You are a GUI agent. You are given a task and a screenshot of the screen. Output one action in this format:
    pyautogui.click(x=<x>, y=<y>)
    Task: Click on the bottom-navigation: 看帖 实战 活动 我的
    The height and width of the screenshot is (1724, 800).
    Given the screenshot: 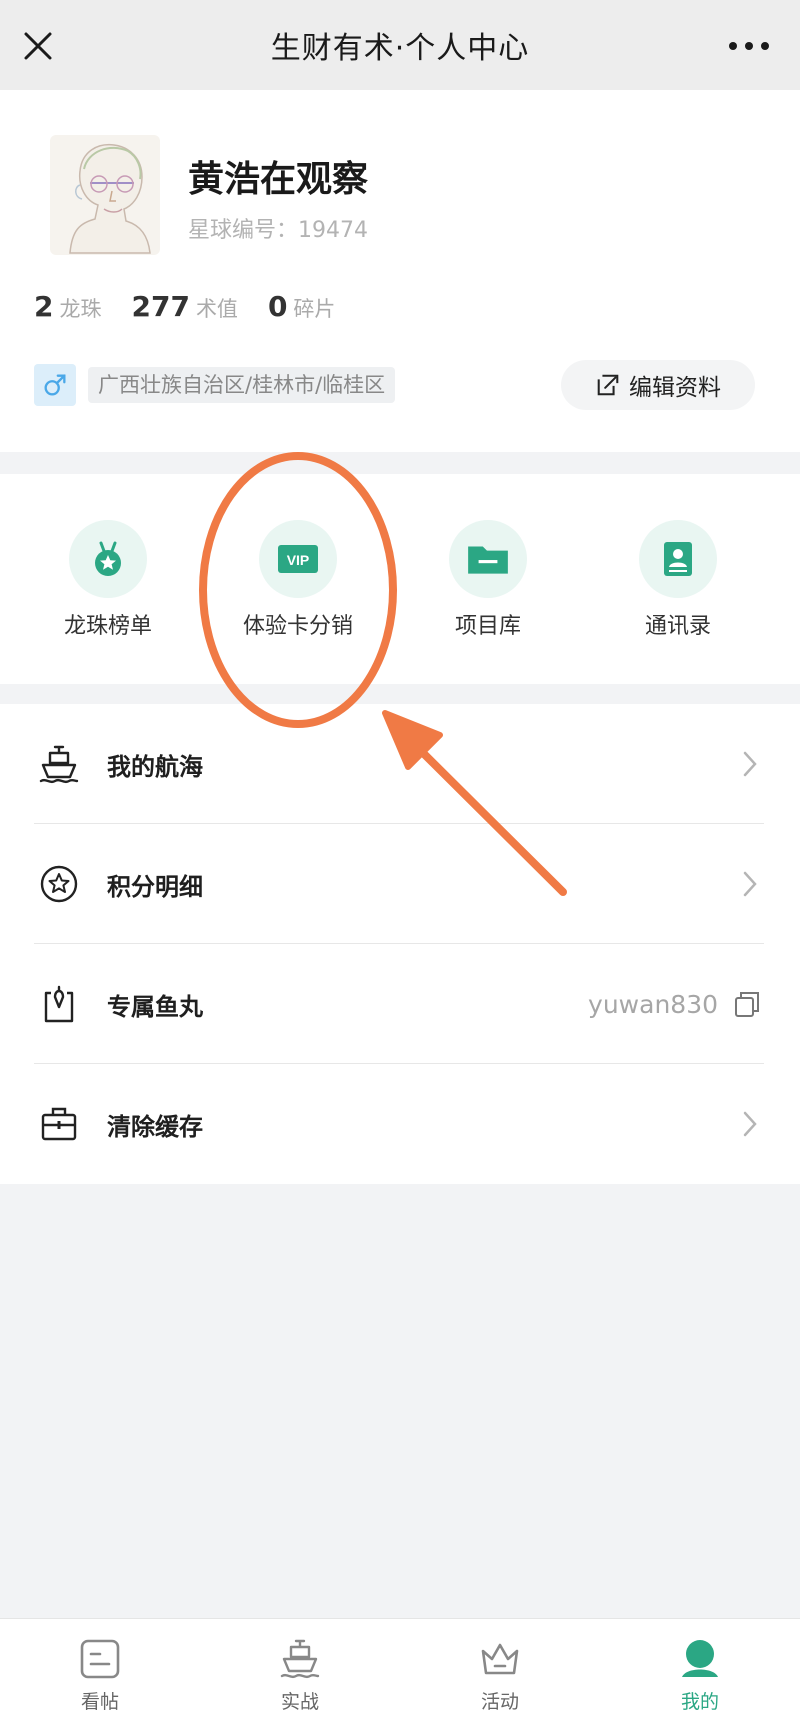 What is the action you would take?
    pyautogui.click(x=400, y=1671)
    